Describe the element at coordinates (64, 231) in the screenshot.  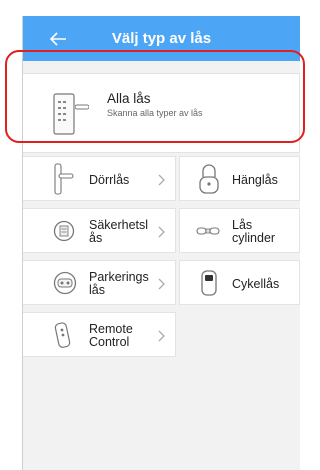
I see `safe-icon` at that location.